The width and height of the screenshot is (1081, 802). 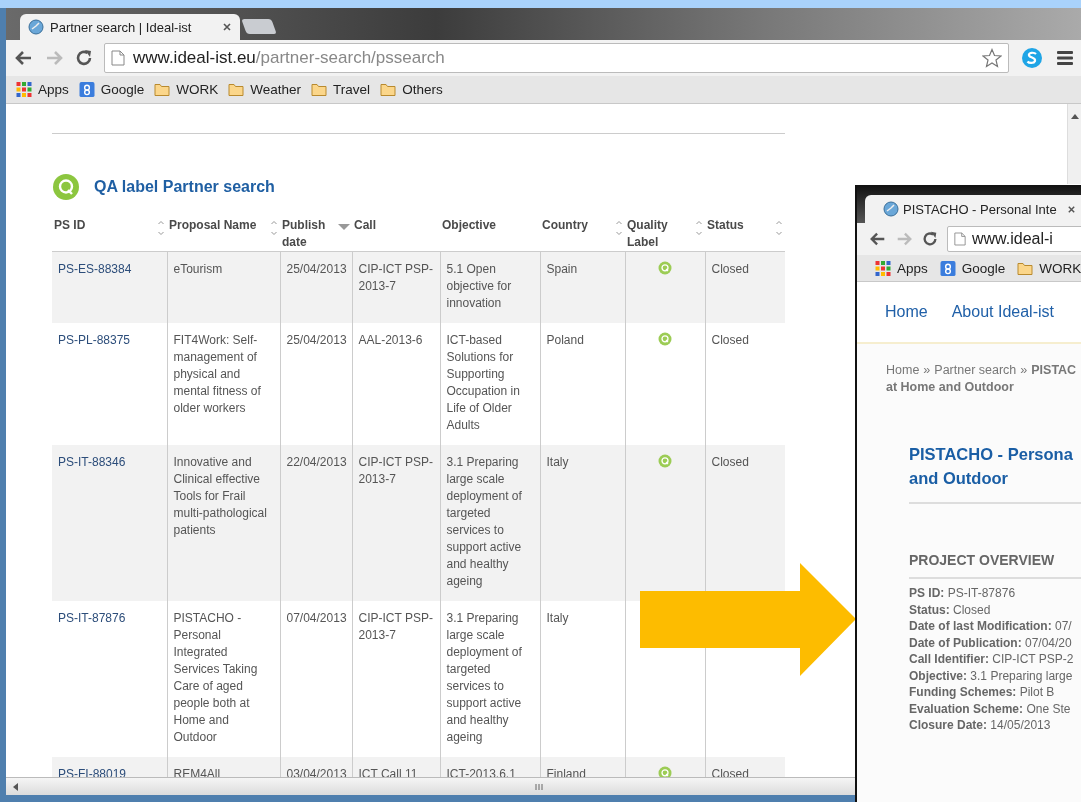 What do you see at coordinates (121, 27) in the screenshot?
I see `tab-title: Partner search | Ideal-ist` at bounding box center [121, 27].